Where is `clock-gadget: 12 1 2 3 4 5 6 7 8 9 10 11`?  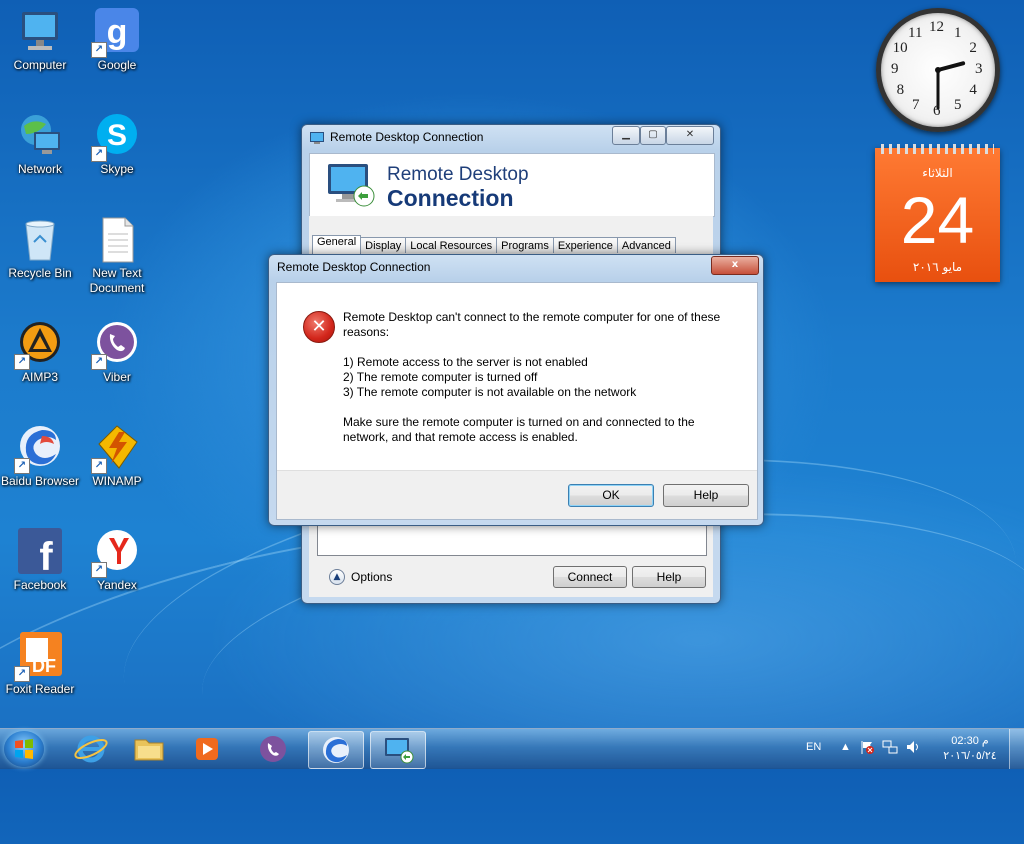
clock-gadget: 12 1 2 3 4 5 6 7 8 9 10 11 is located at coordinates (938, 70).